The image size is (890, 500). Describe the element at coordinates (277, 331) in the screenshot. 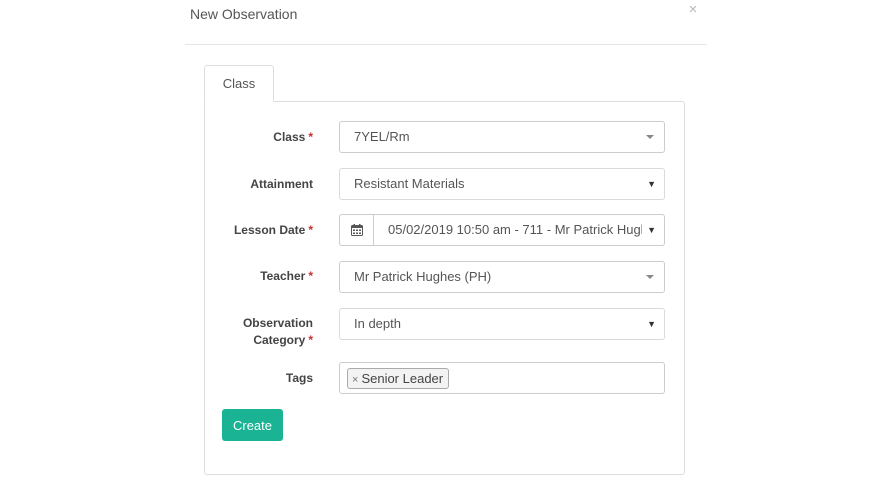

I see `observation-category-label: Observation Category *` at that location.